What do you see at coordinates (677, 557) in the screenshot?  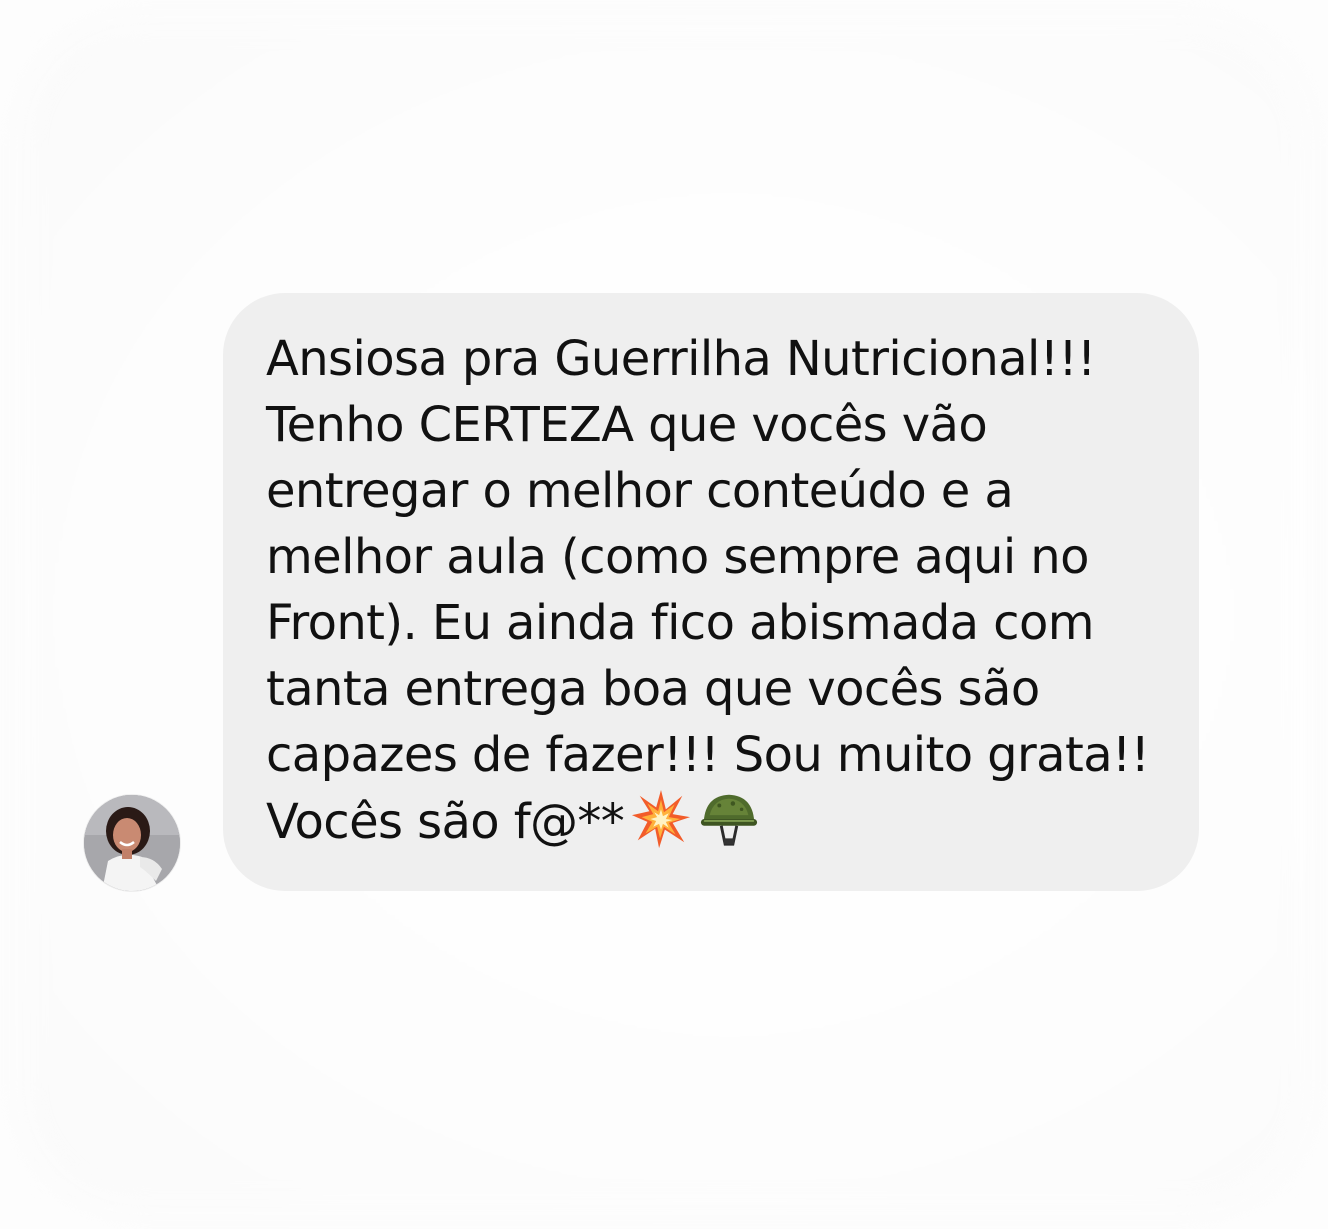 I see `message-line: melhor aula (como sempre aqui no` at bounding box center [677, 557].